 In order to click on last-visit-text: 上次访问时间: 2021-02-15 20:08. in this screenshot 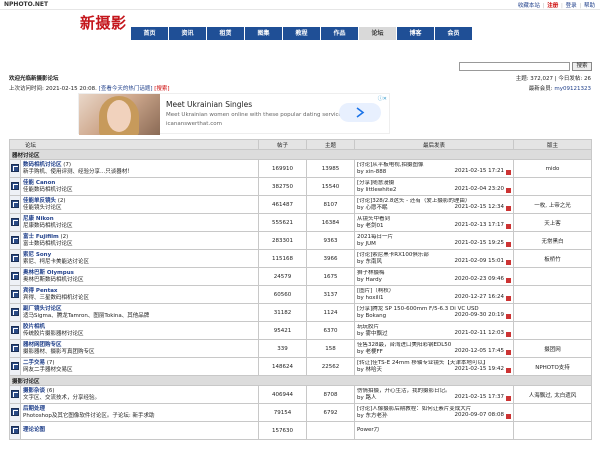, I will do `click(53, 89)`.